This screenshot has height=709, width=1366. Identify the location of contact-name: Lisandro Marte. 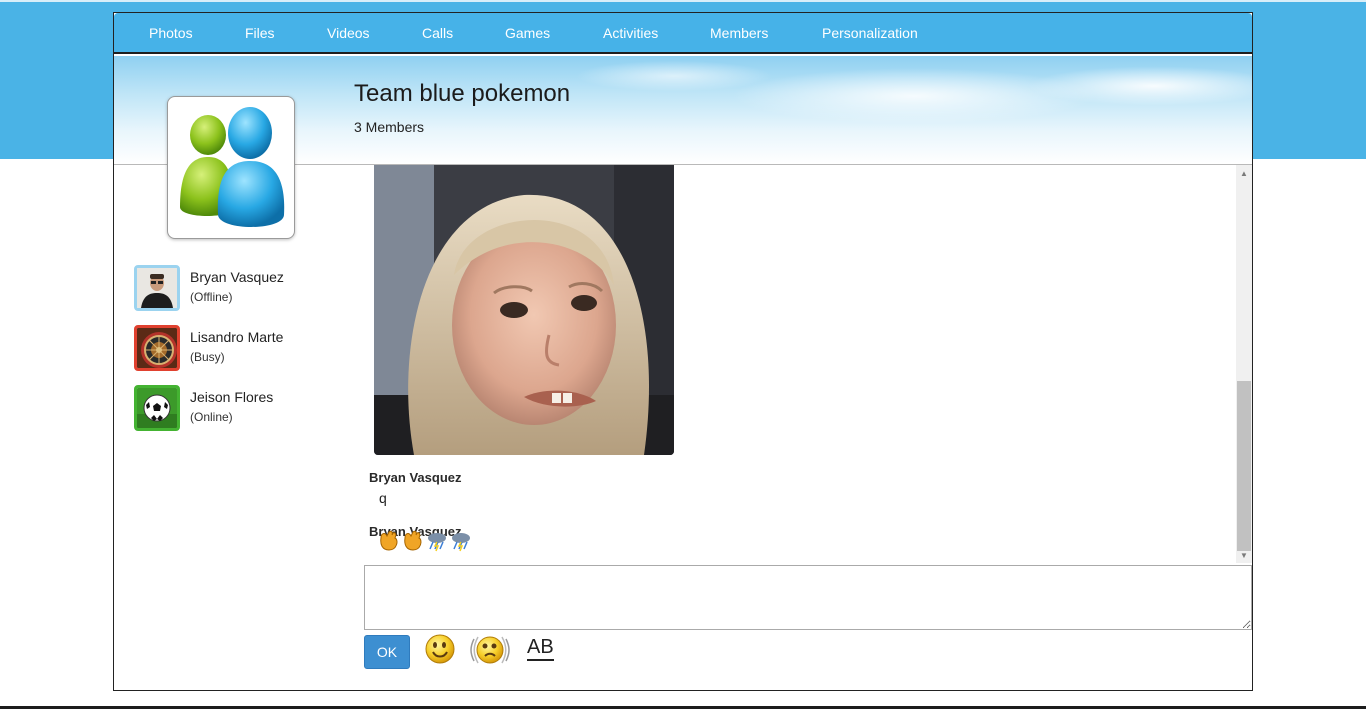
(237, 337).